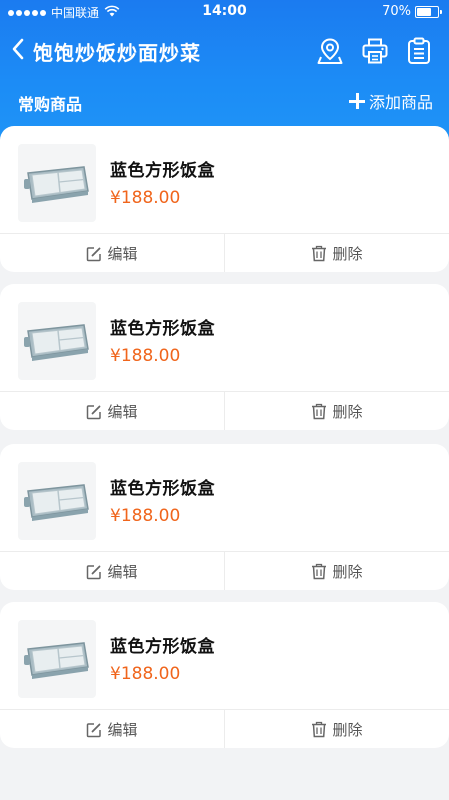  What do you see at coordinates (224, 51) in the screenshot?
I see `nav-bar: 饱饱炒饭炒面炒菜` at bounding box center [224, 51].